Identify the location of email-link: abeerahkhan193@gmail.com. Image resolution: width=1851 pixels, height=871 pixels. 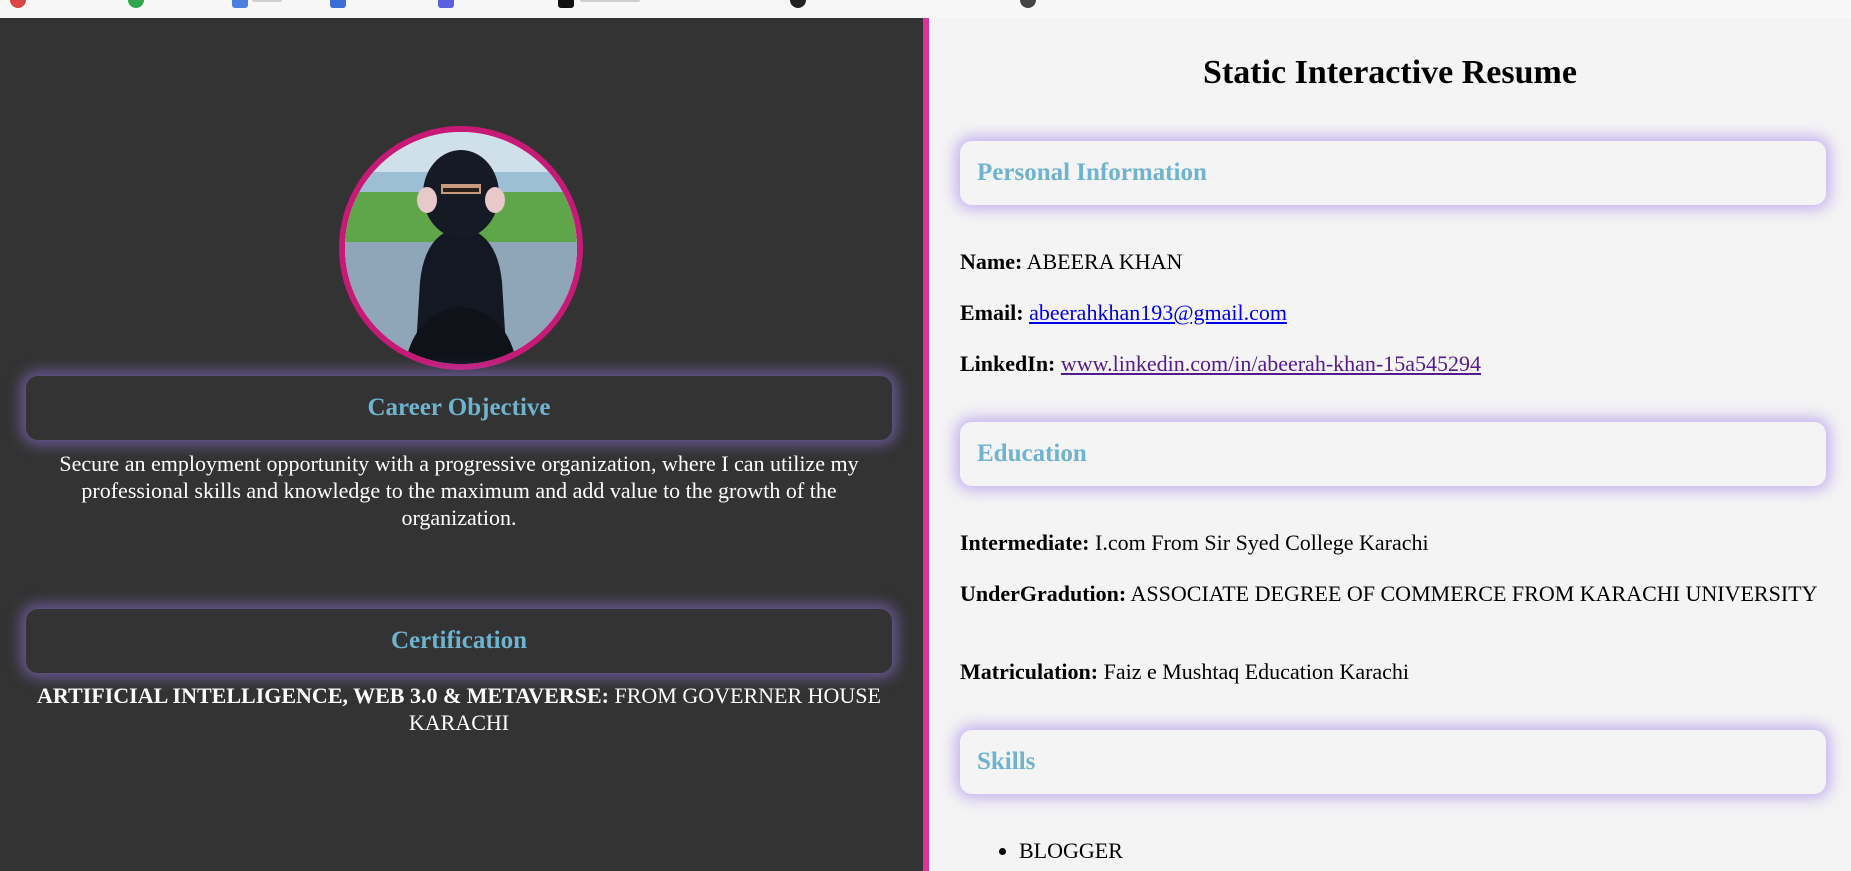
(1158, 312).